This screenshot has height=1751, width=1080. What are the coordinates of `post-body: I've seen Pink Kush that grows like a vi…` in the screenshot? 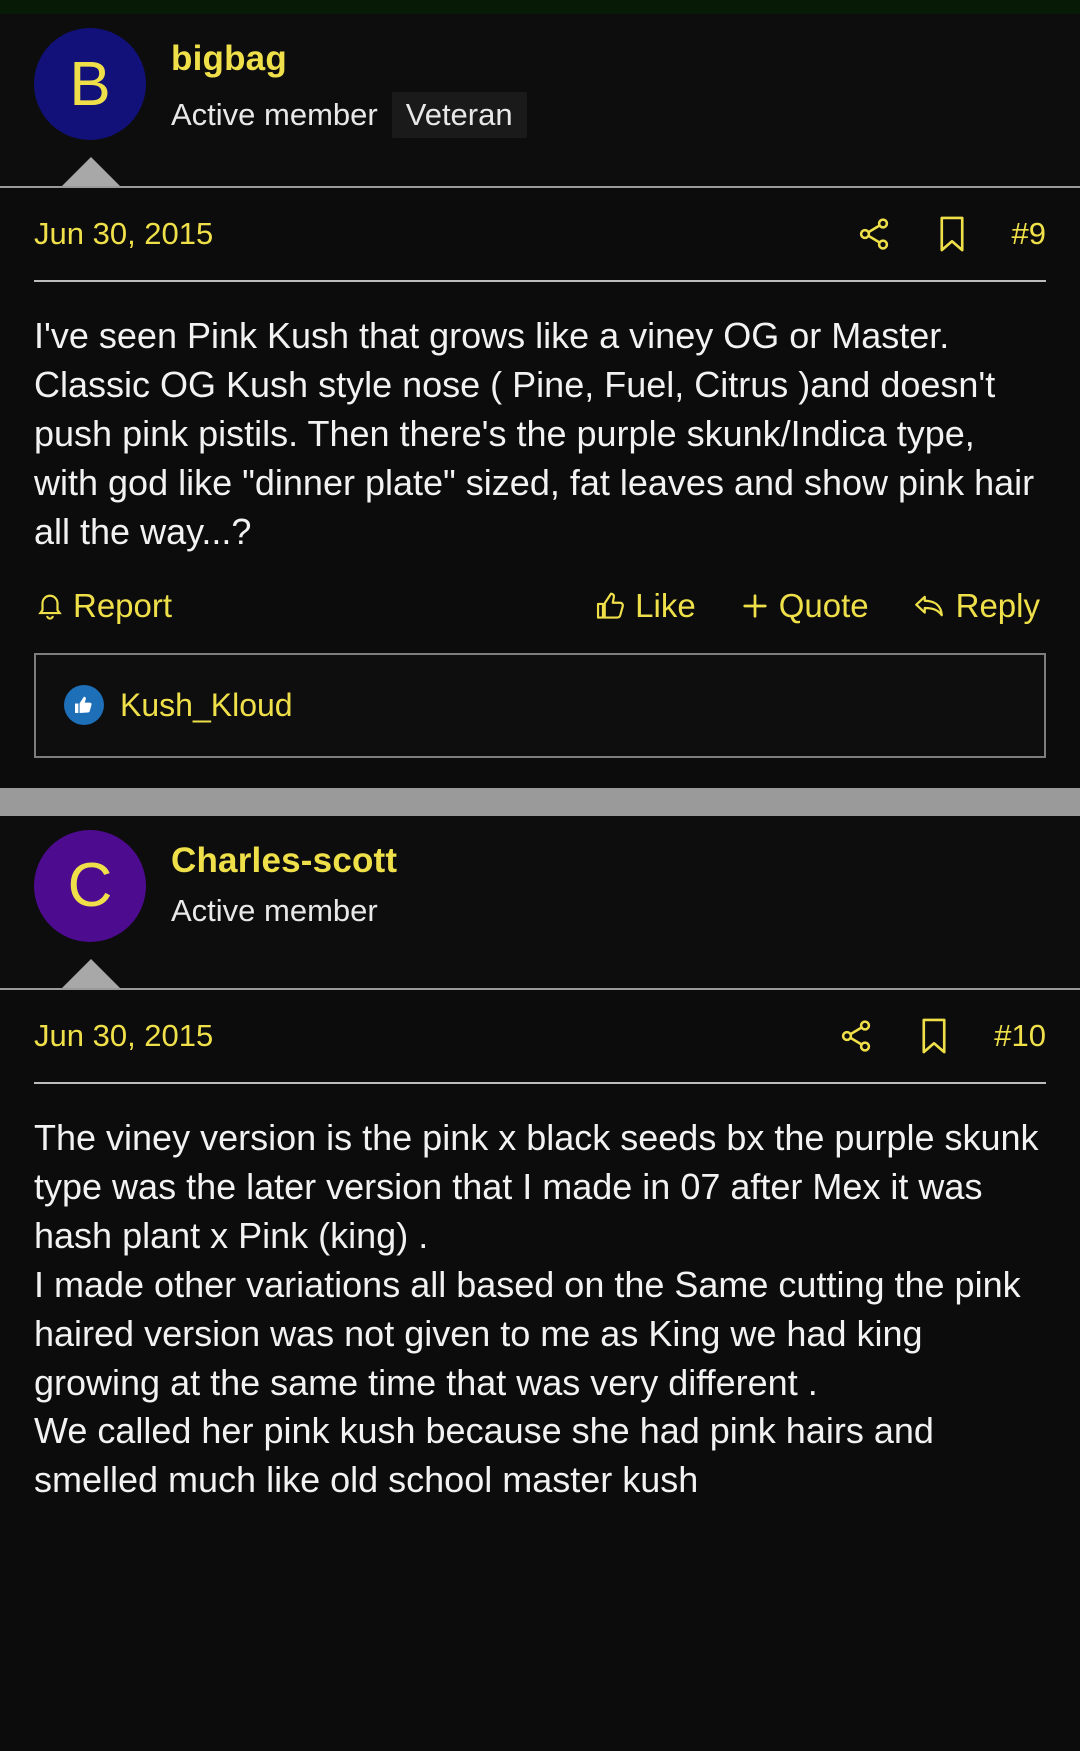 It's located at (539, 433).